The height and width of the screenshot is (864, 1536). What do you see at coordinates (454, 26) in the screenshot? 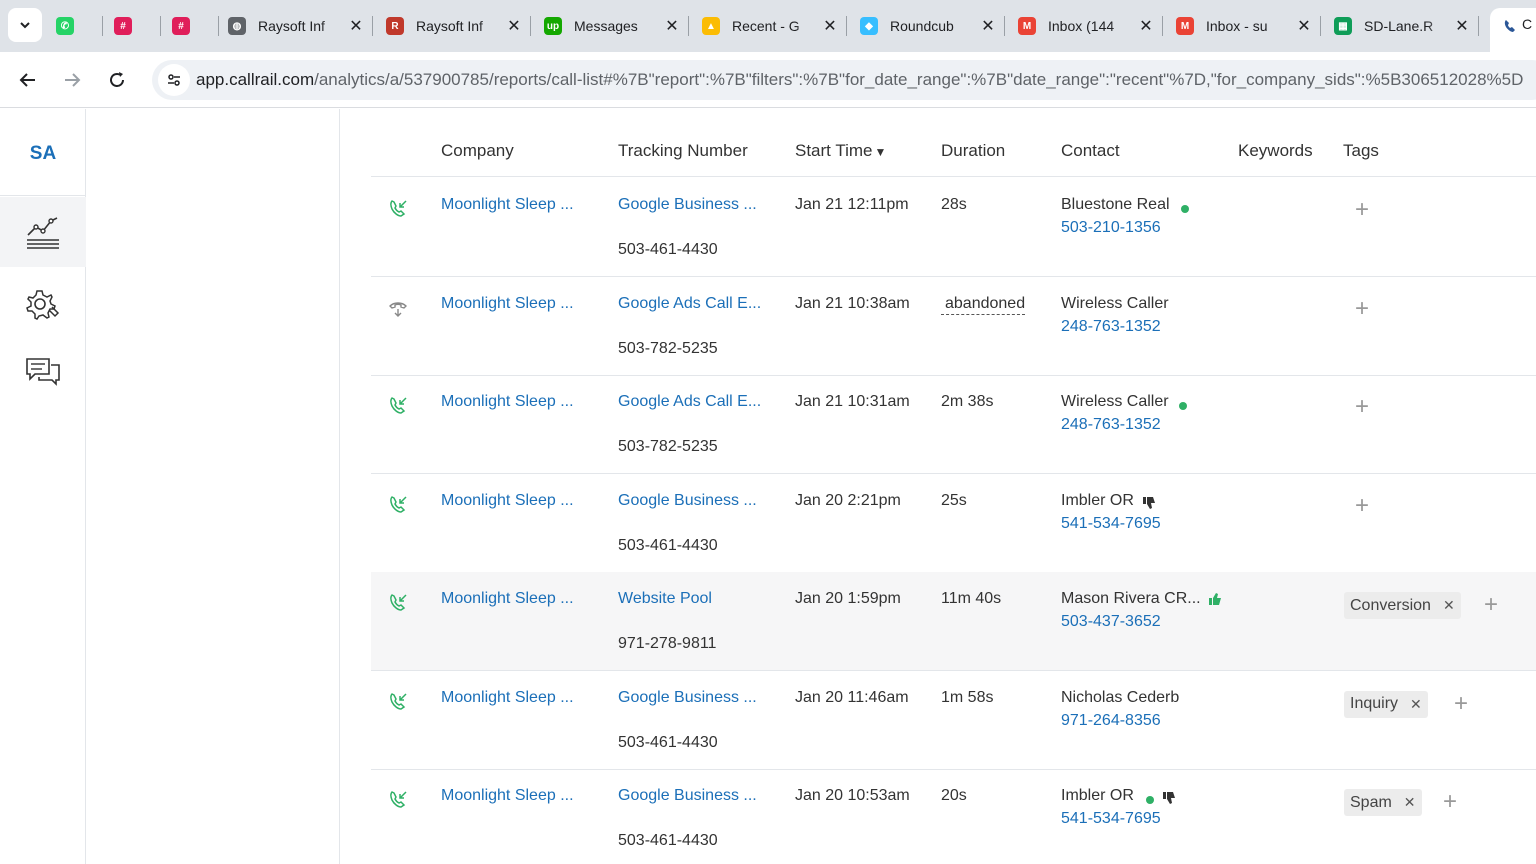
I see `browser-tab: R Raysoft Inf ✕` at bounding box center [454, 26].